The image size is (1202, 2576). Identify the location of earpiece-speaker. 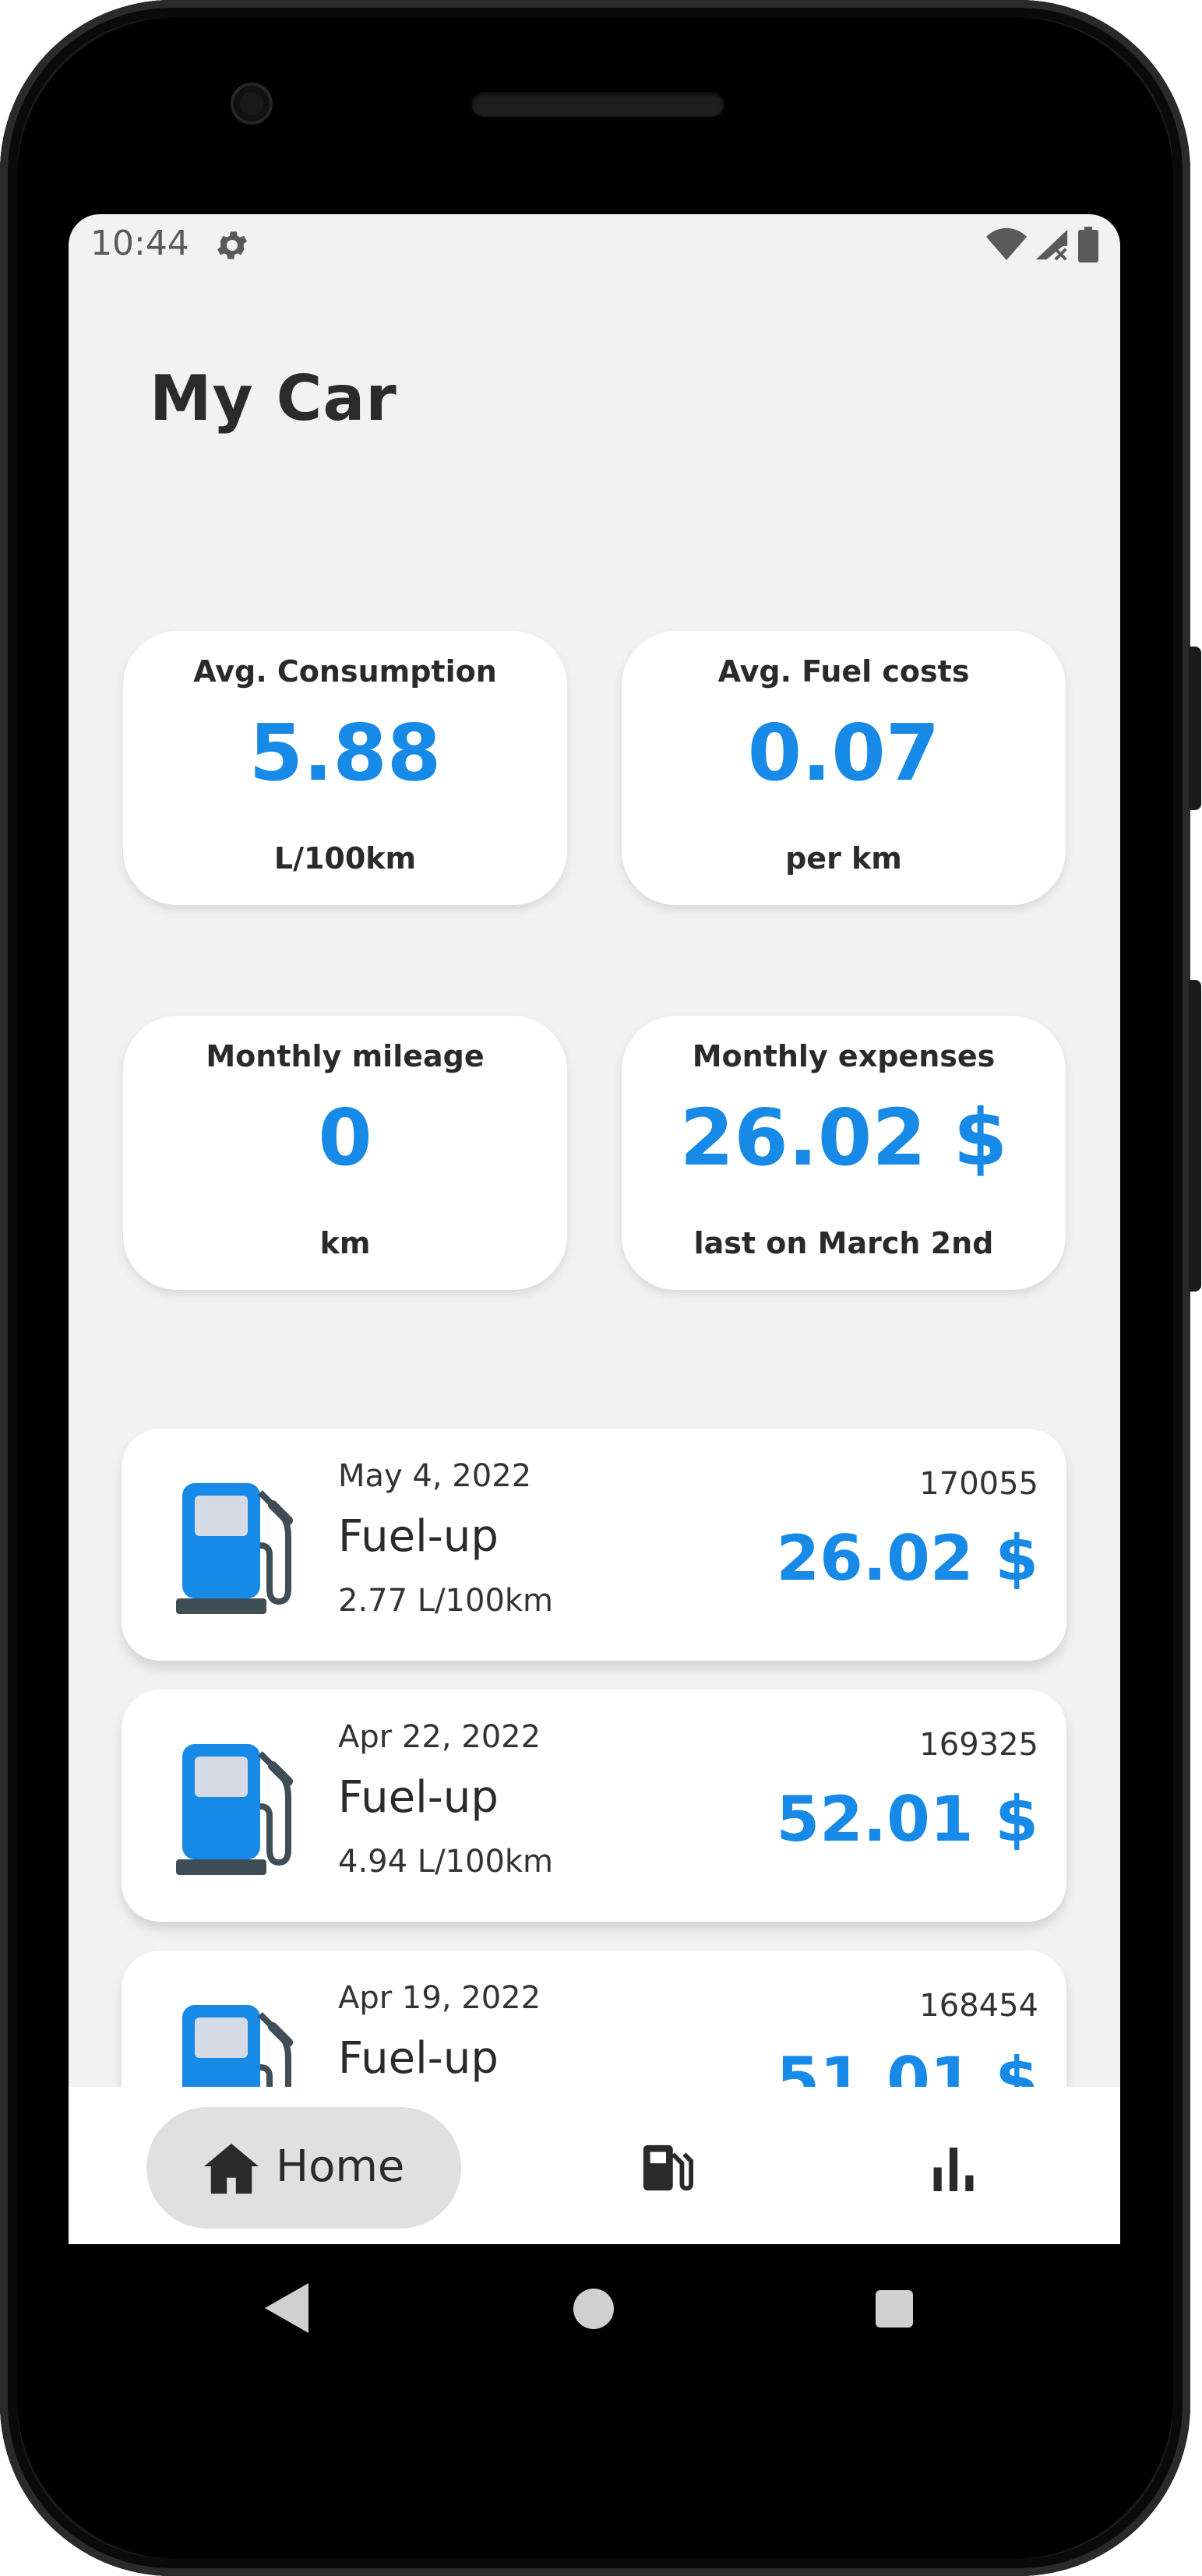
(597, 104).